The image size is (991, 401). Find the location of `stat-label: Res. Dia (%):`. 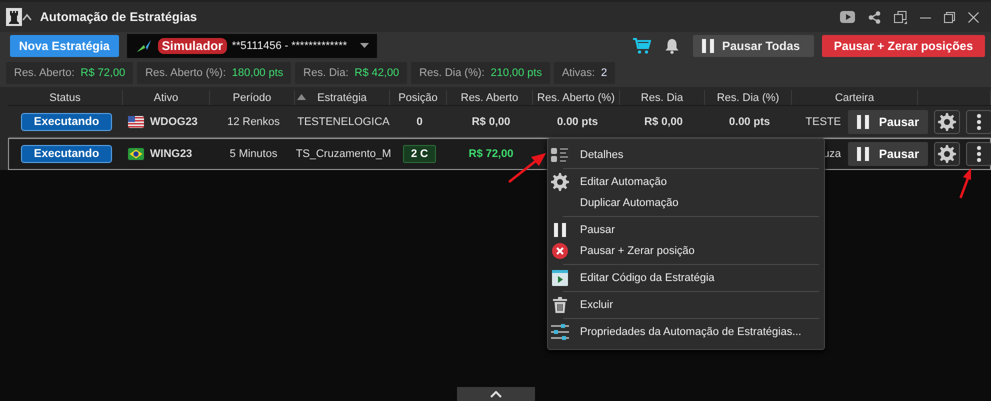

stat-label: Res. Dia (%): is located at coordinates (452, 73).